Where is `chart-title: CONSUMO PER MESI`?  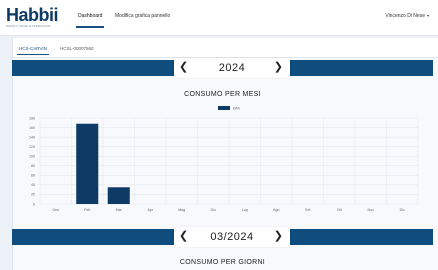
chart-title: CONSUMO PER MESI is located at coordinates (222, 94).